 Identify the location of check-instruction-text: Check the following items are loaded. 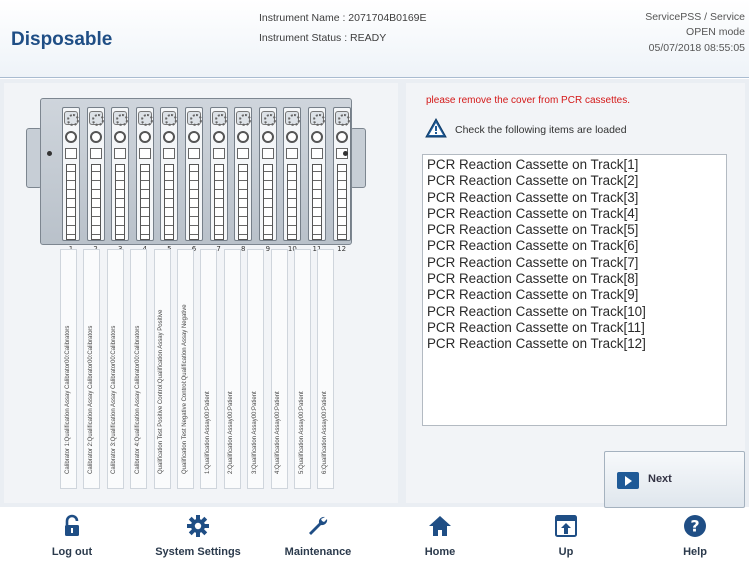
(541, 130).